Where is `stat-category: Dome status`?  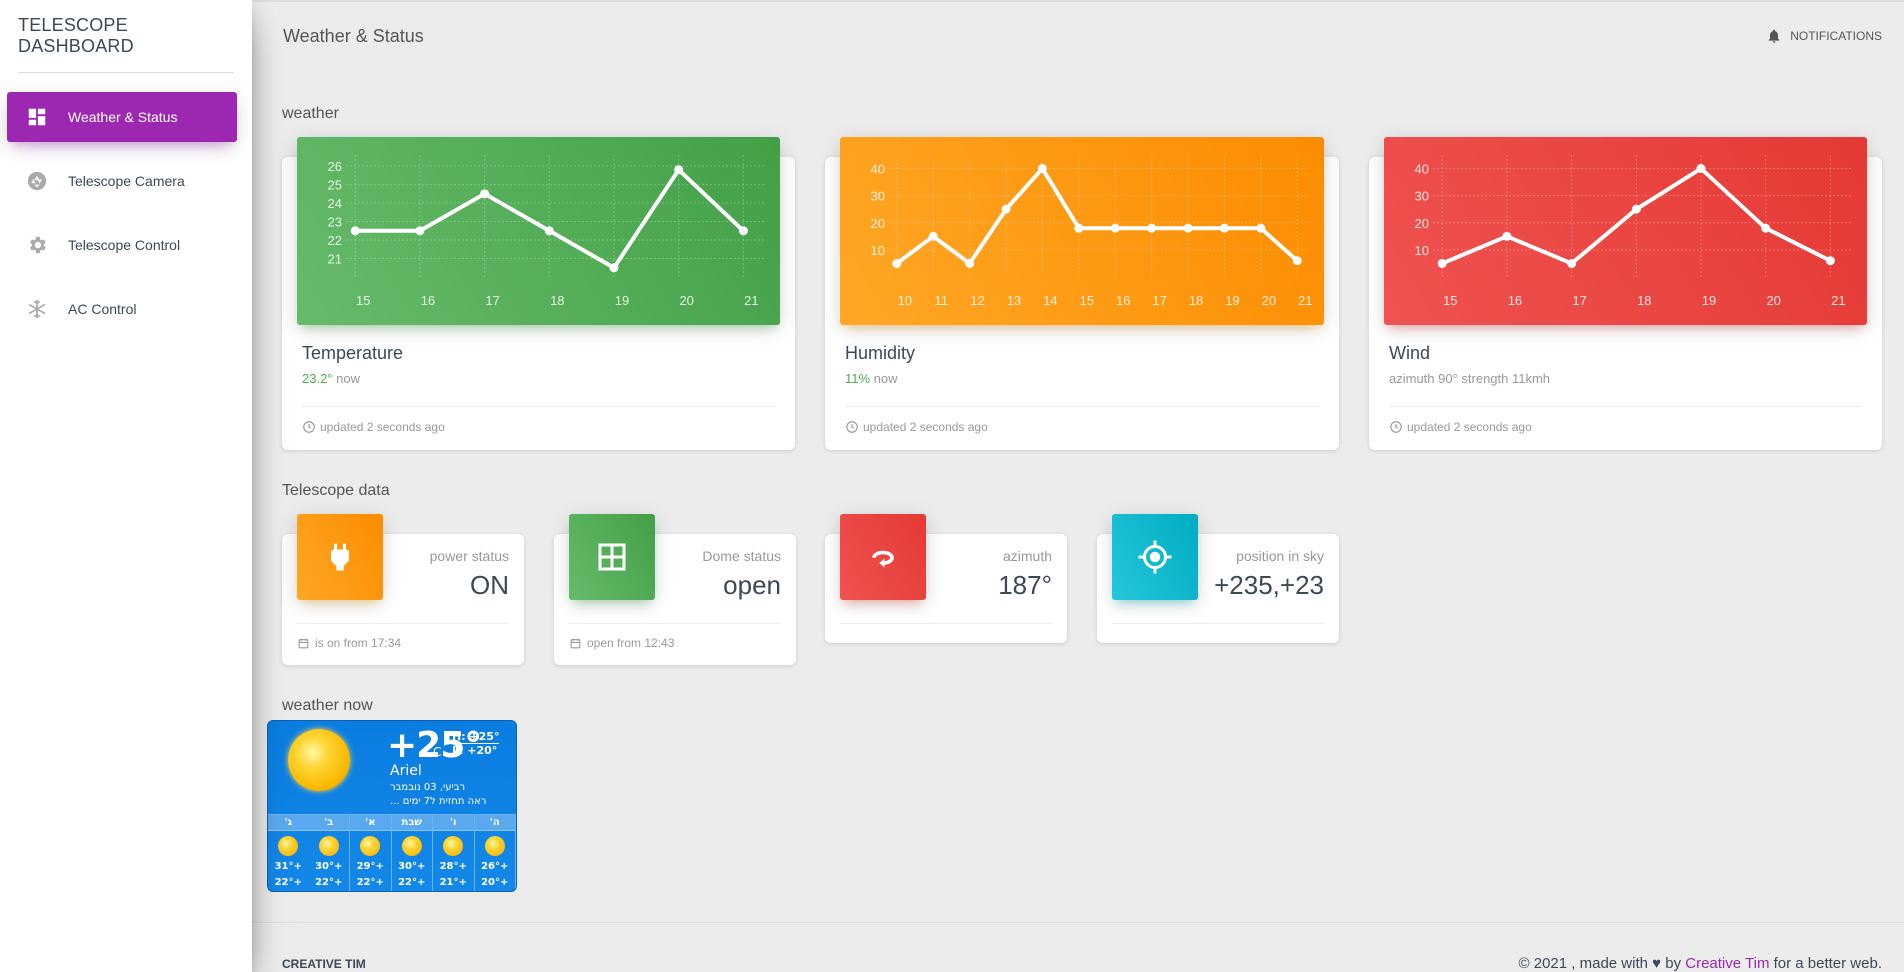
stat-category: Dome status is located at coordinates (741, 556).